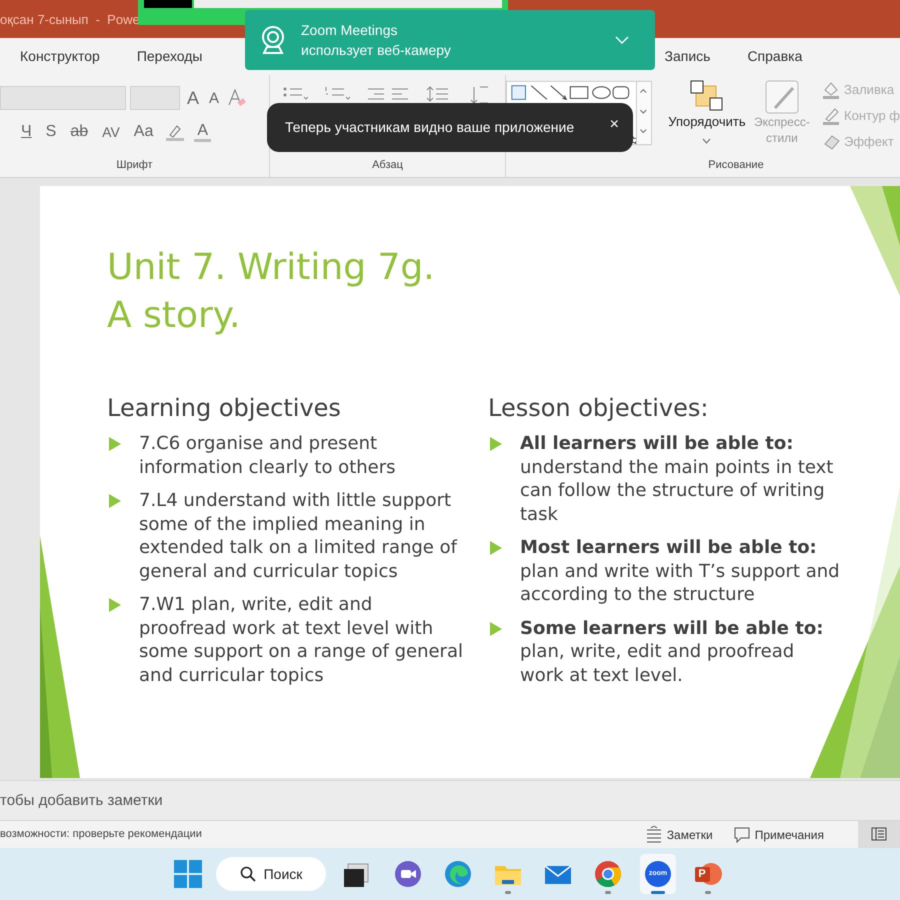 This screenshot has width=900, height=900. Describe the element at coordinates (387, 165) in the screenshot. I see `group-label: Абзац` at that location.